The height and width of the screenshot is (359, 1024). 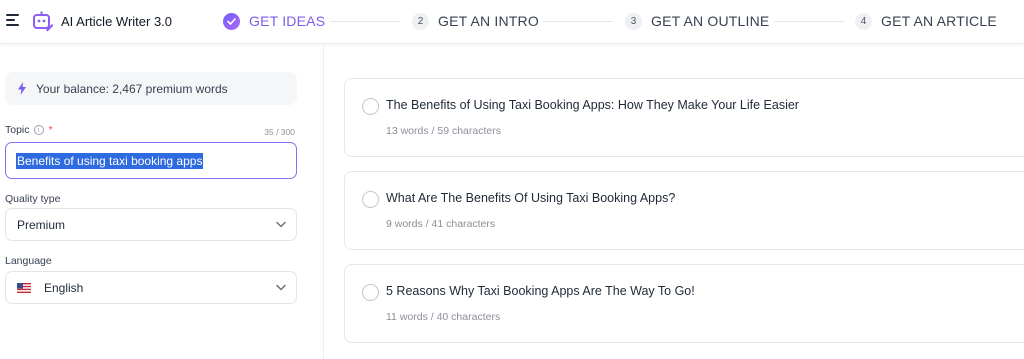 What do you see at coordinates (50, 130) in the screenshot?
I see `required-marker: *` at bounding box center [50, 130].